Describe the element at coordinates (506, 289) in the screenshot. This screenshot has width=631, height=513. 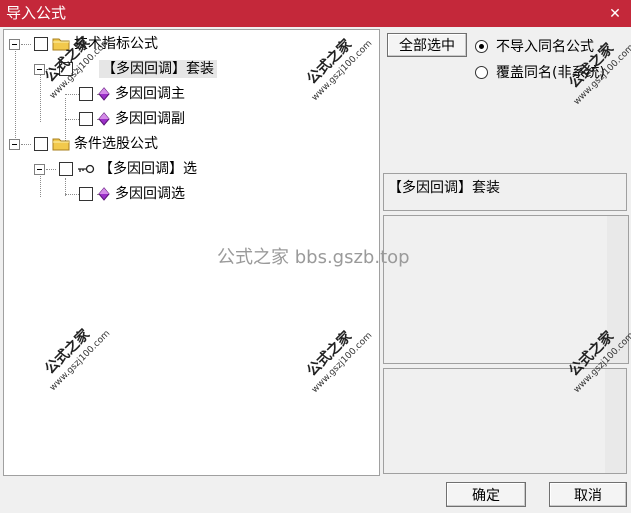
I see `description-panel` at that location.